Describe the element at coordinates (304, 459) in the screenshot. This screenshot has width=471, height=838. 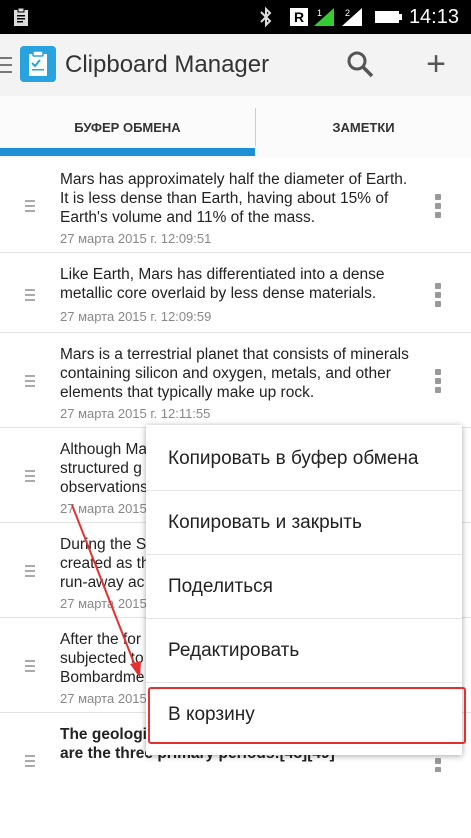
I see `menu-item-copy-to-clipboard: Копировать в буфер обмена` at that location.